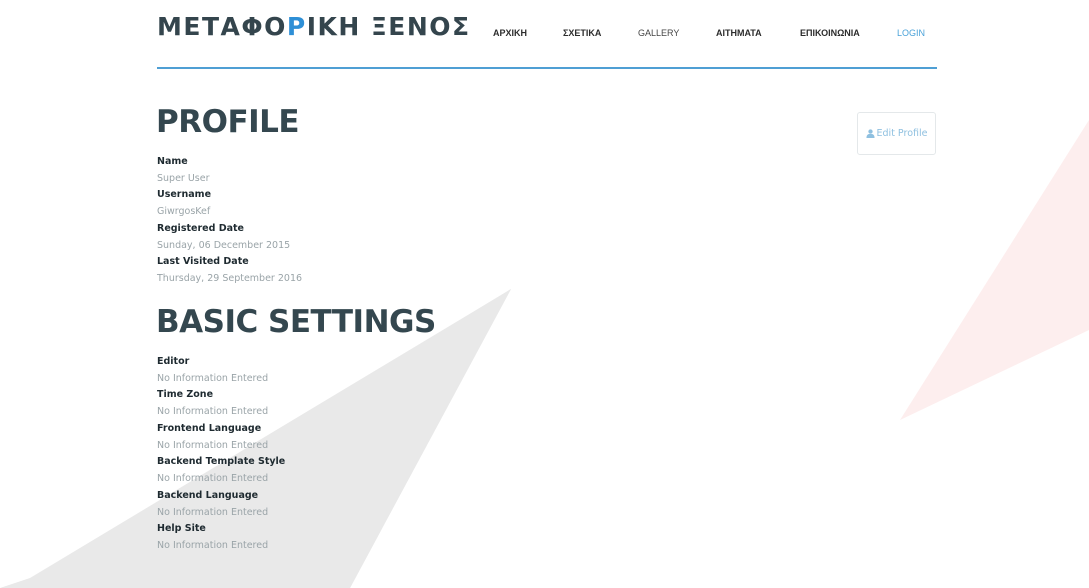 The width and height of the screenshot is (1089, 588). Describe the element at coordinates (911, 33) in the screenshot. I see `nav-item-login: LOGIN` at that location.